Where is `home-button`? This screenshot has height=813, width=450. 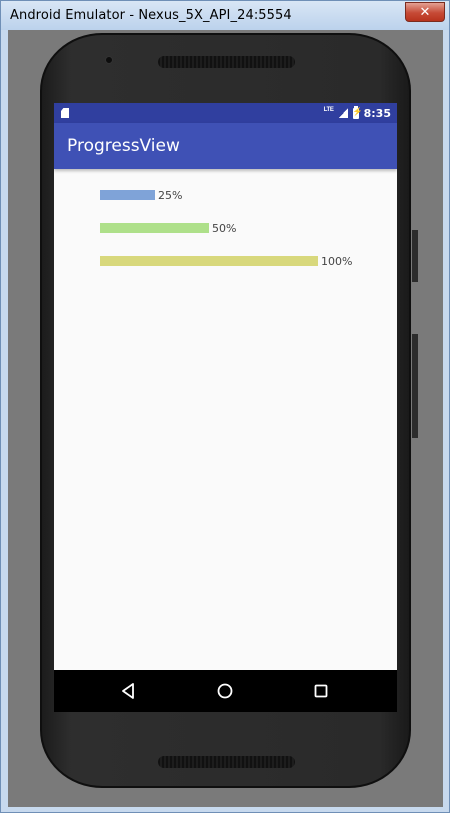 home-button is located at coordinates (225, 691).